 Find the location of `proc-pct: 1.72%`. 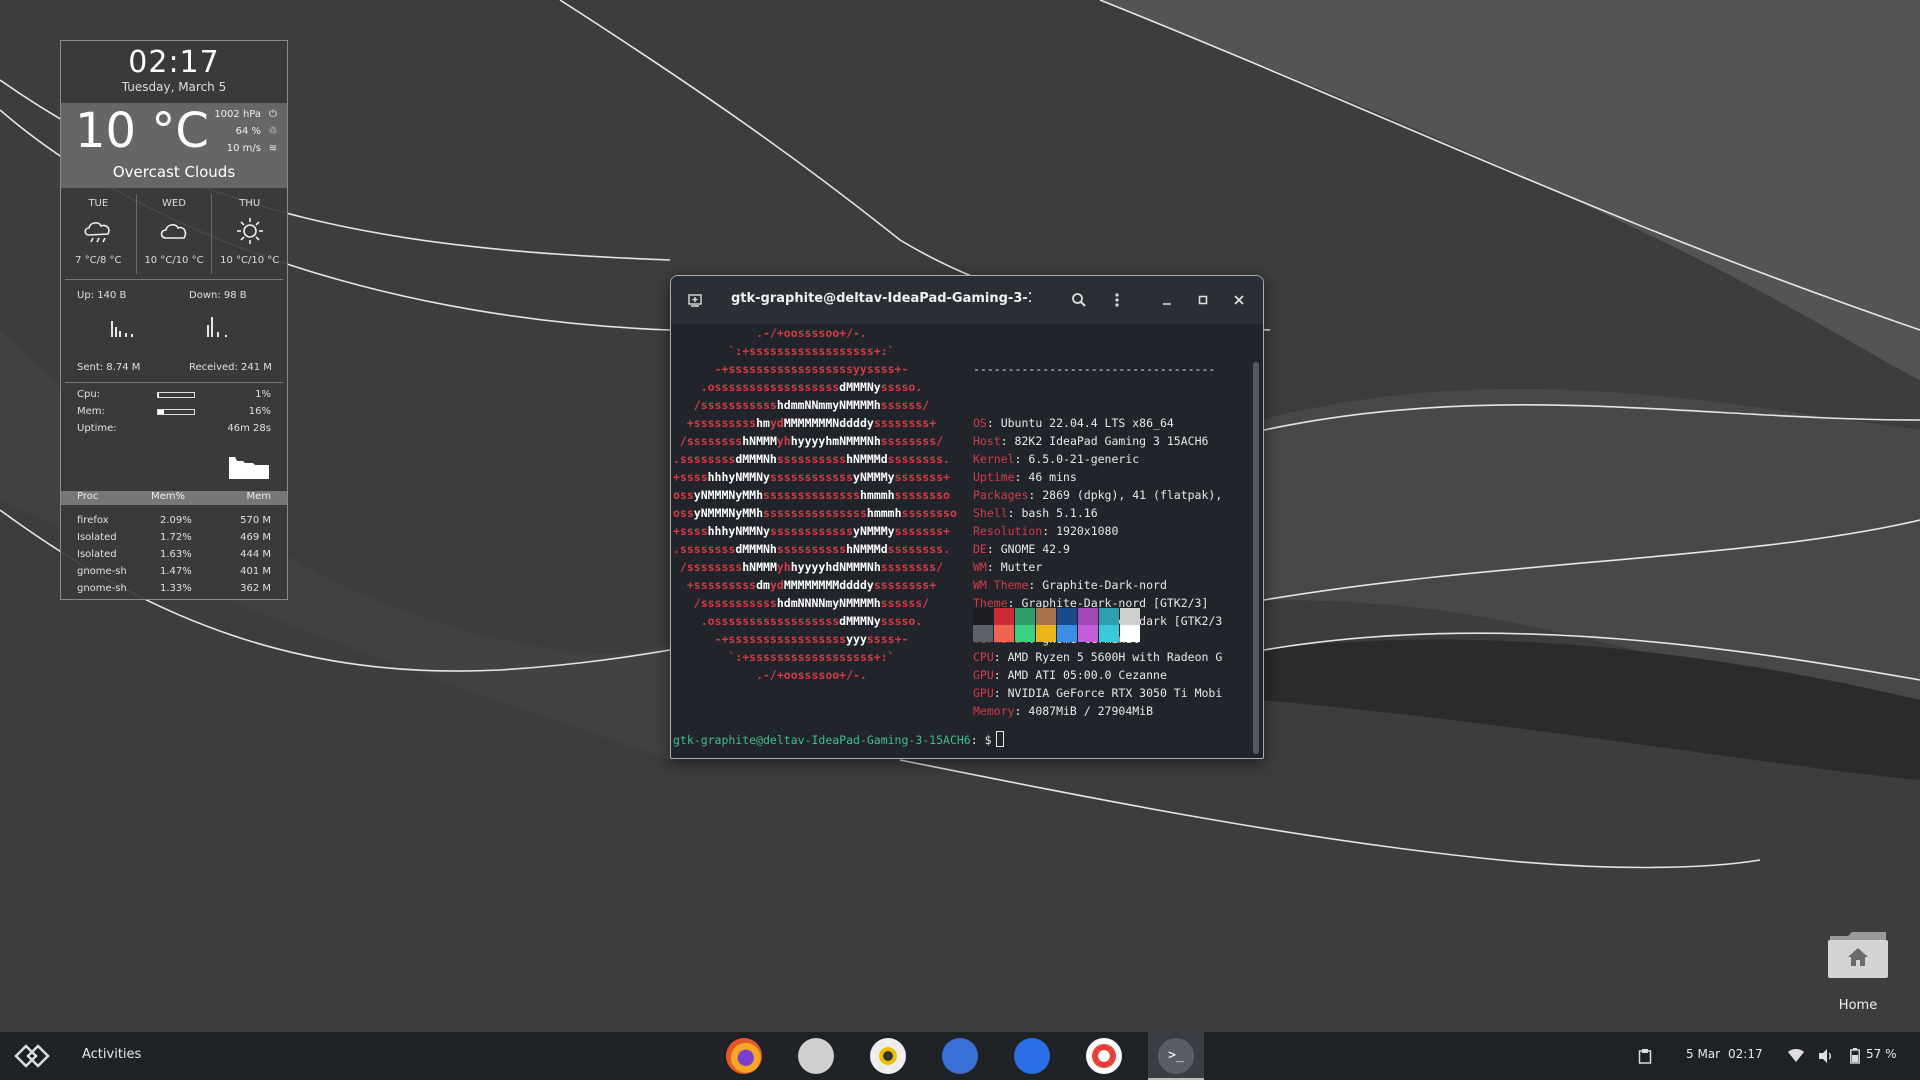

proc-pct: 1.72% is located at coordinates (176, 537).